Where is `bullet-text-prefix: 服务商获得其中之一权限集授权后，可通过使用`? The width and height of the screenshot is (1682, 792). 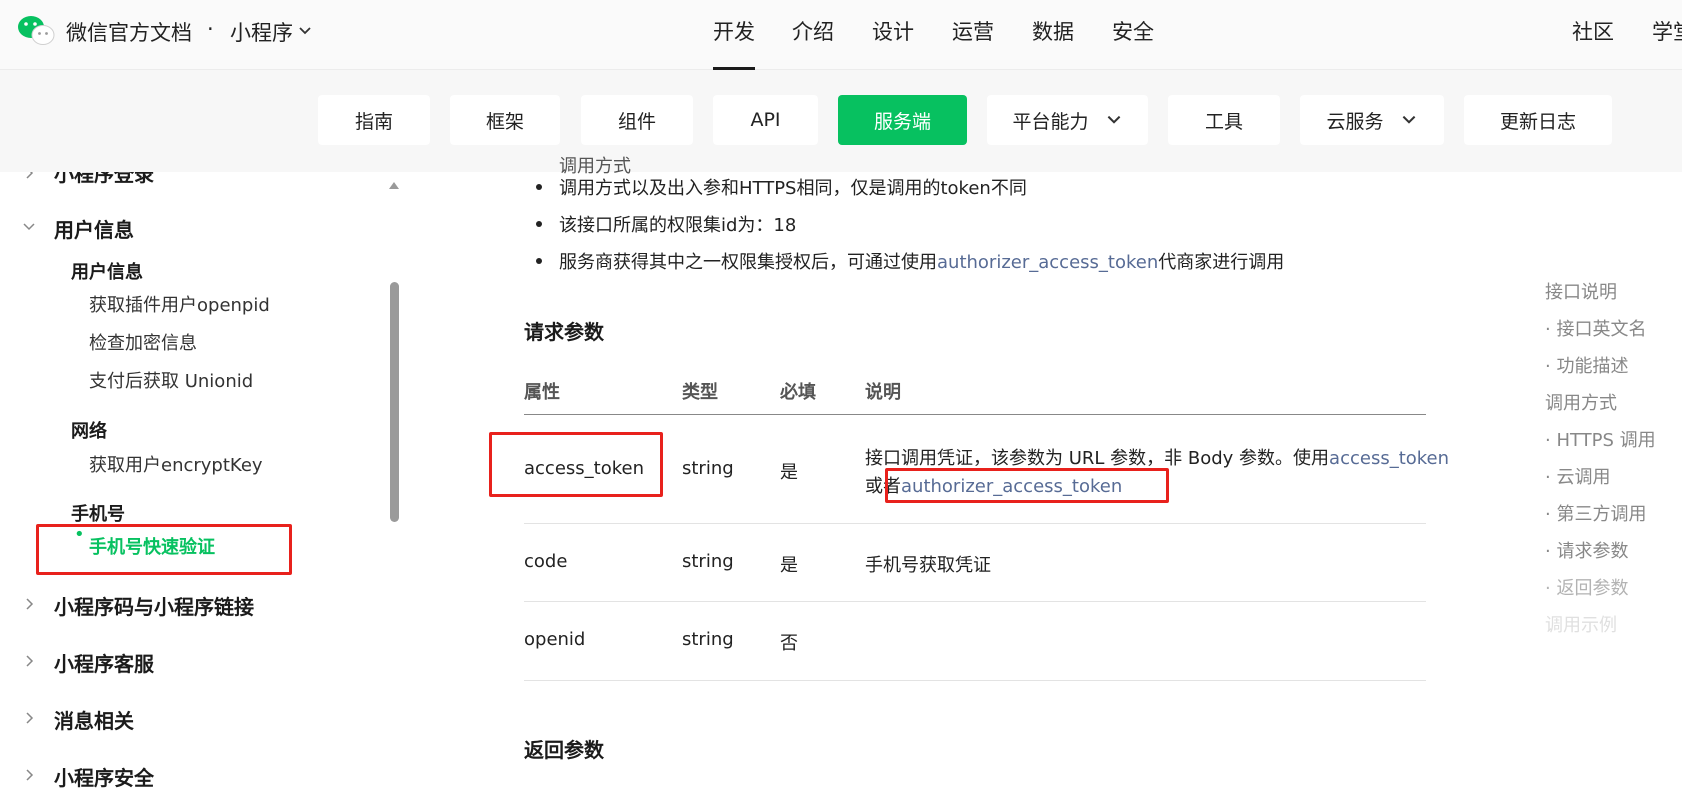
bullet-text-prefix: 服务商获得其中之一权限集授权后，可通过使用 is located at coordinates (748, 262).